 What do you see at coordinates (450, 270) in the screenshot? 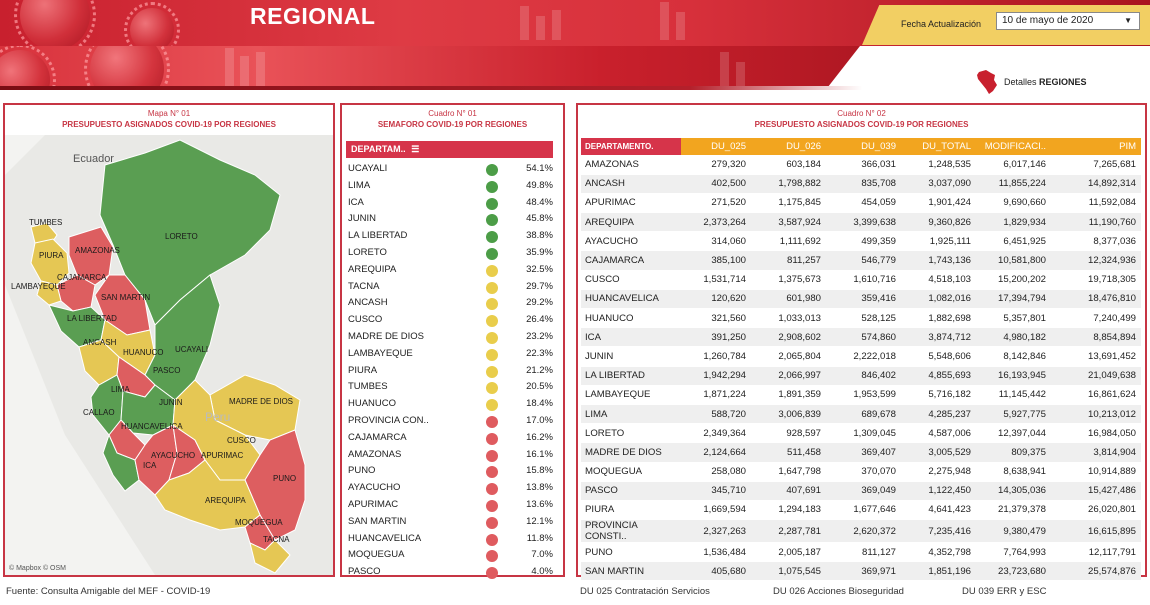
I see `semaforo-row: AREQUIPA 32.5%` at bounding box center [450, 270].